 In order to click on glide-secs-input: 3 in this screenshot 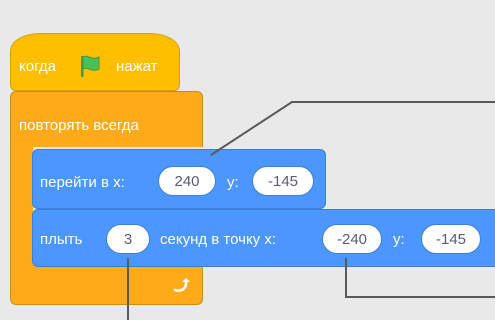, I will do `click(128, 239)`.